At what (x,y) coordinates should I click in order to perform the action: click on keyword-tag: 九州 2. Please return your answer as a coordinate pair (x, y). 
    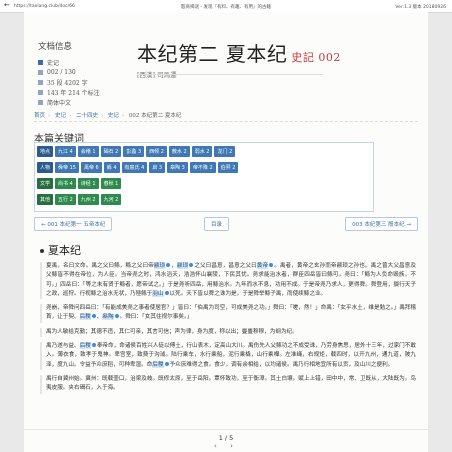
    Looking at the image, I should click on (88, 199).